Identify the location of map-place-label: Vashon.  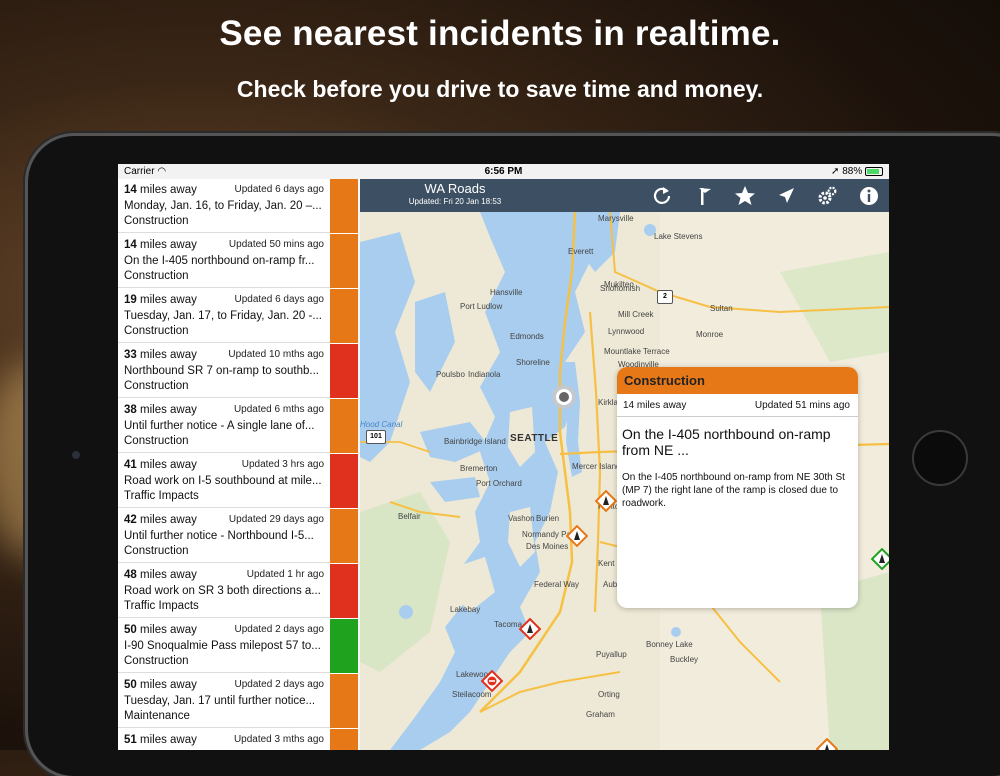
(521, 518).